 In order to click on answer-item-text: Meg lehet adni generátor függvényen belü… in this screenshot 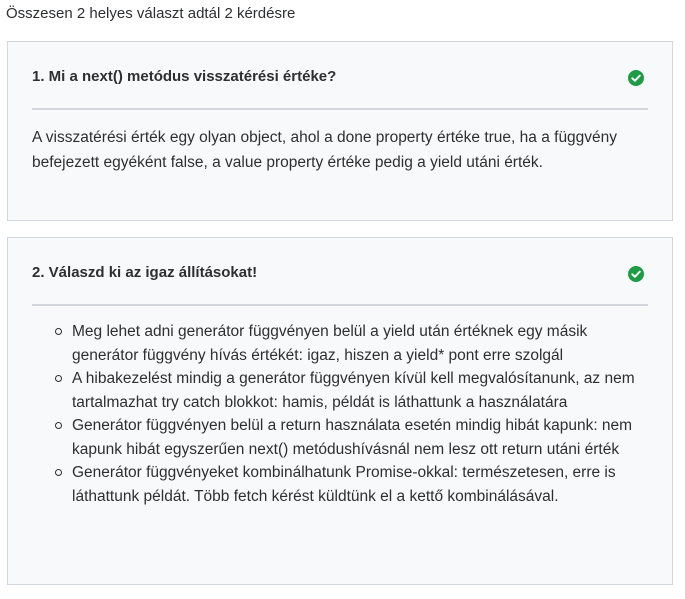, I will do `click(330, 343)`.